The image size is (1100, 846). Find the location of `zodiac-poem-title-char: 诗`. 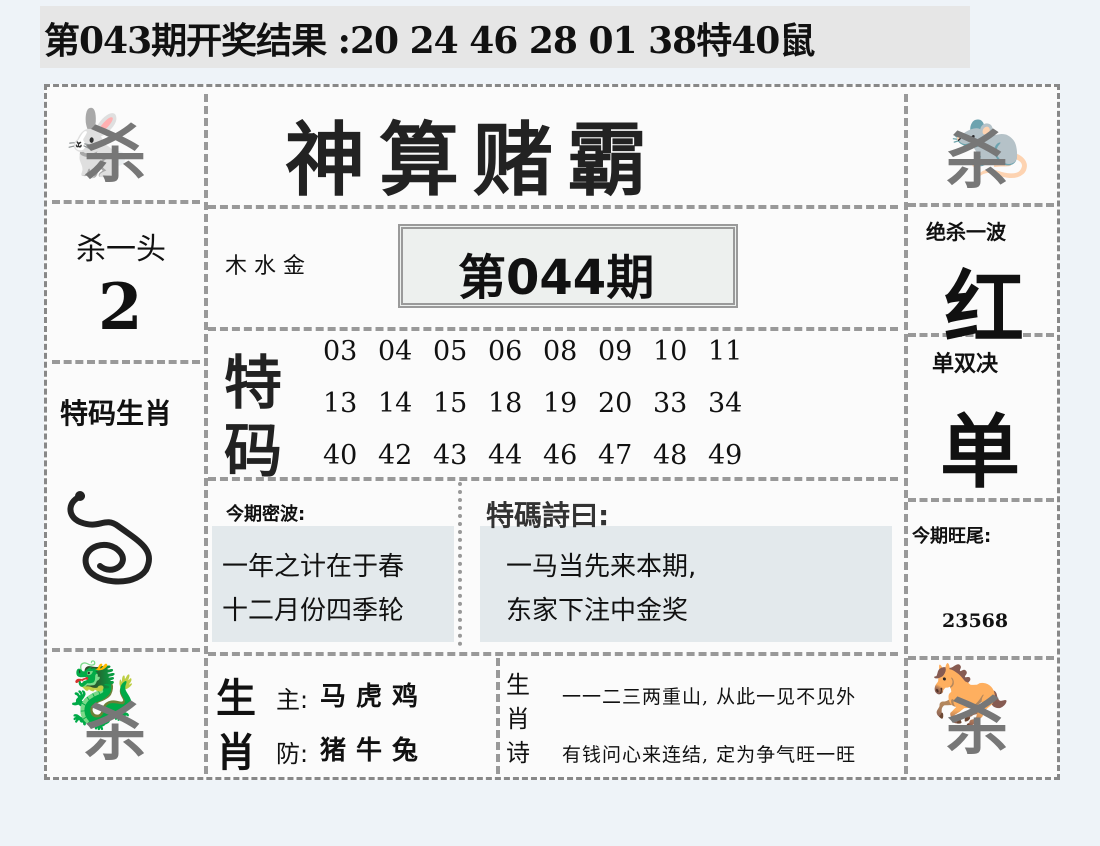

zodiac-poem-title-char: 诗 is located at coordinates (518, 753).